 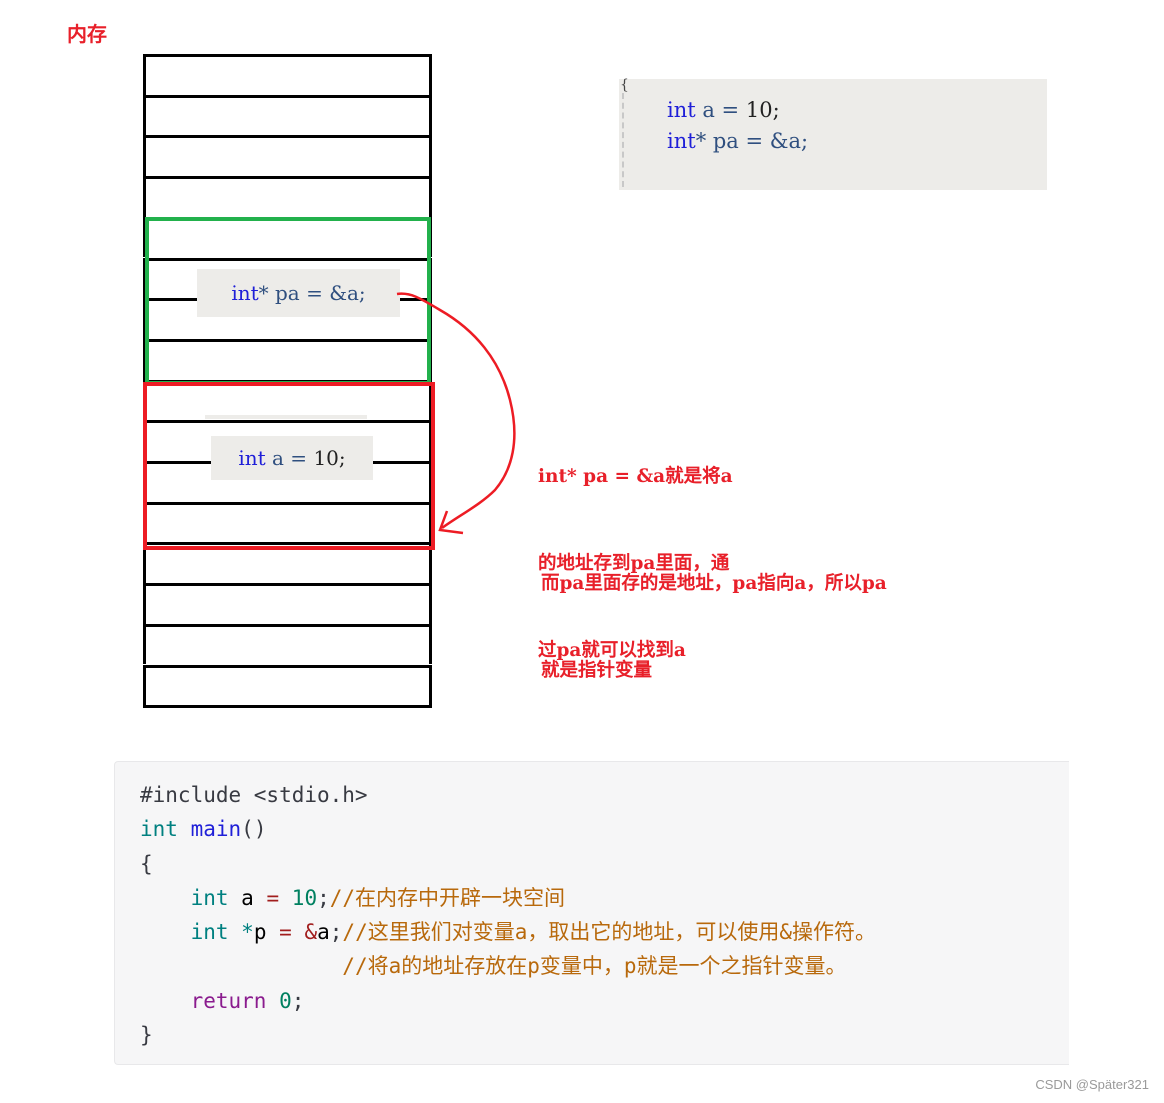 I want to click on pointer-declaration-chip: int * pa = &a;, so click(x=298, y=293).